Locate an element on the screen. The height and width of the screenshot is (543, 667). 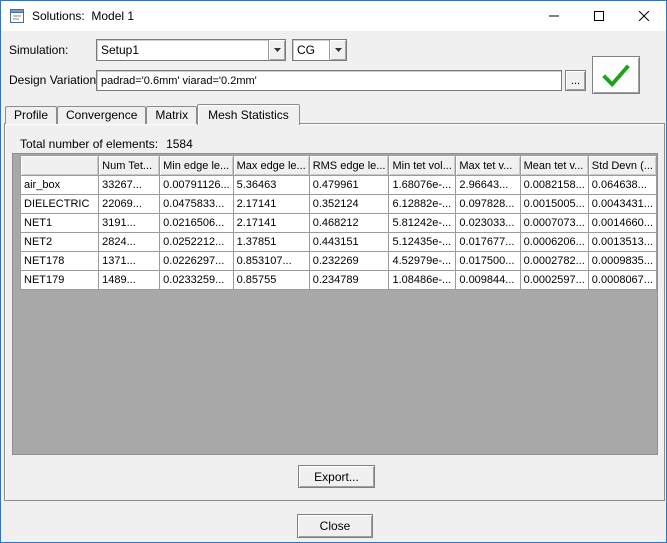
maximize-button is located at coordinates (598, 15).